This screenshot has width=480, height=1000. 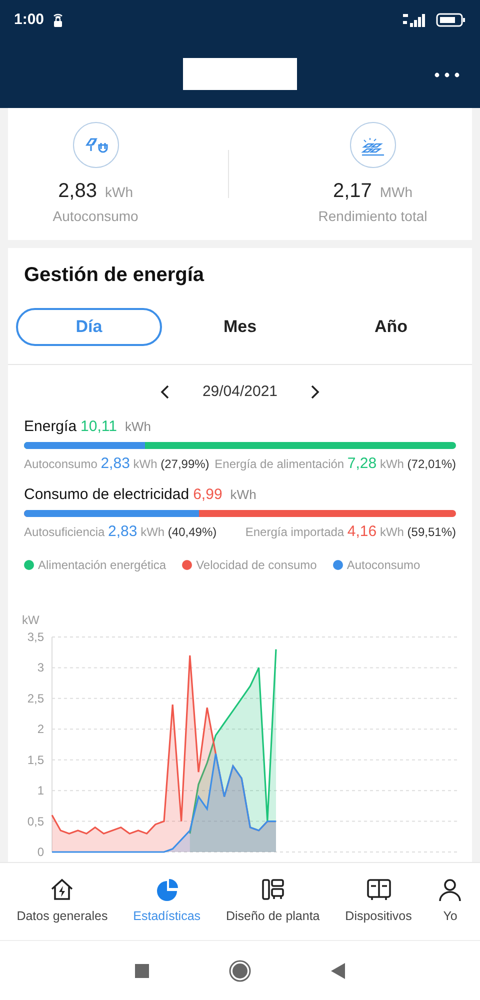 What do you see at coordinates (77, 191) in the screenshot?
I see `value-text: 2,83` at bounding box center [77, 191].